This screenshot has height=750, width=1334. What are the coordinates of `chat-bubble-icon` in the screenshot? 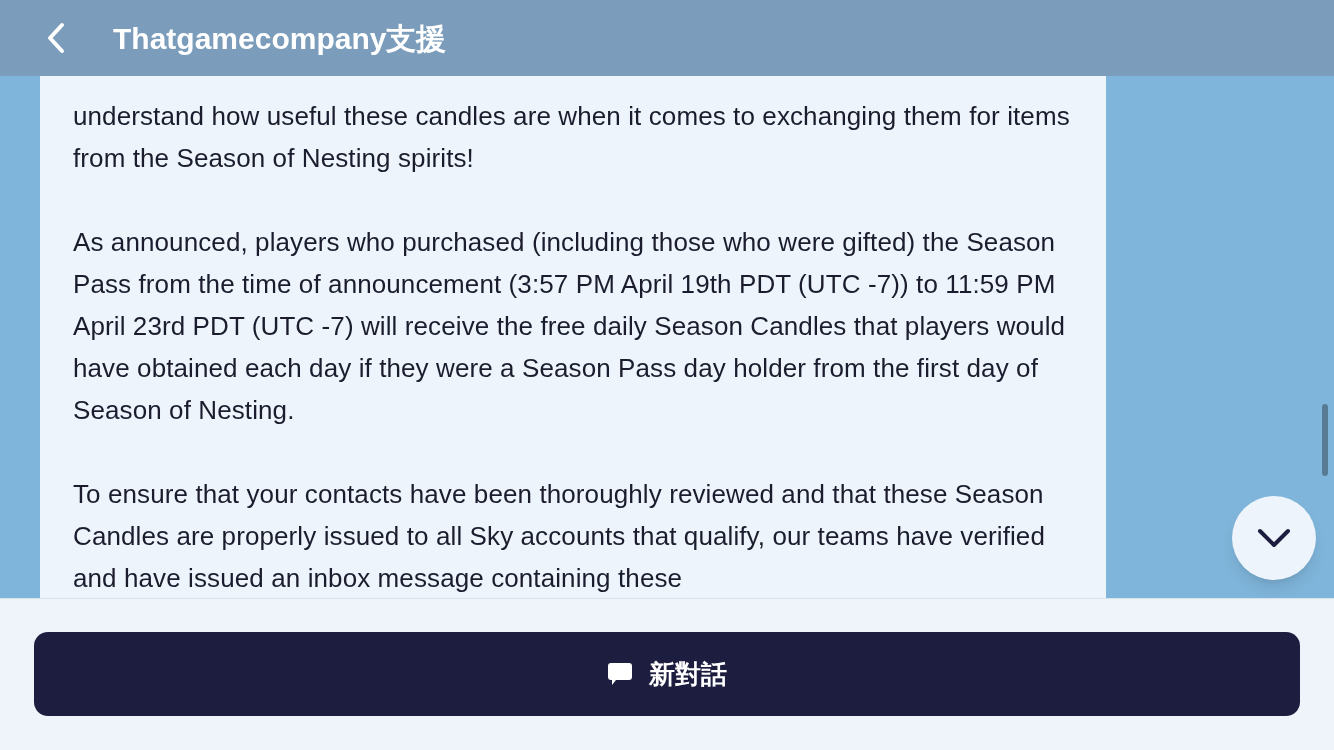 It's located at (620, 674).